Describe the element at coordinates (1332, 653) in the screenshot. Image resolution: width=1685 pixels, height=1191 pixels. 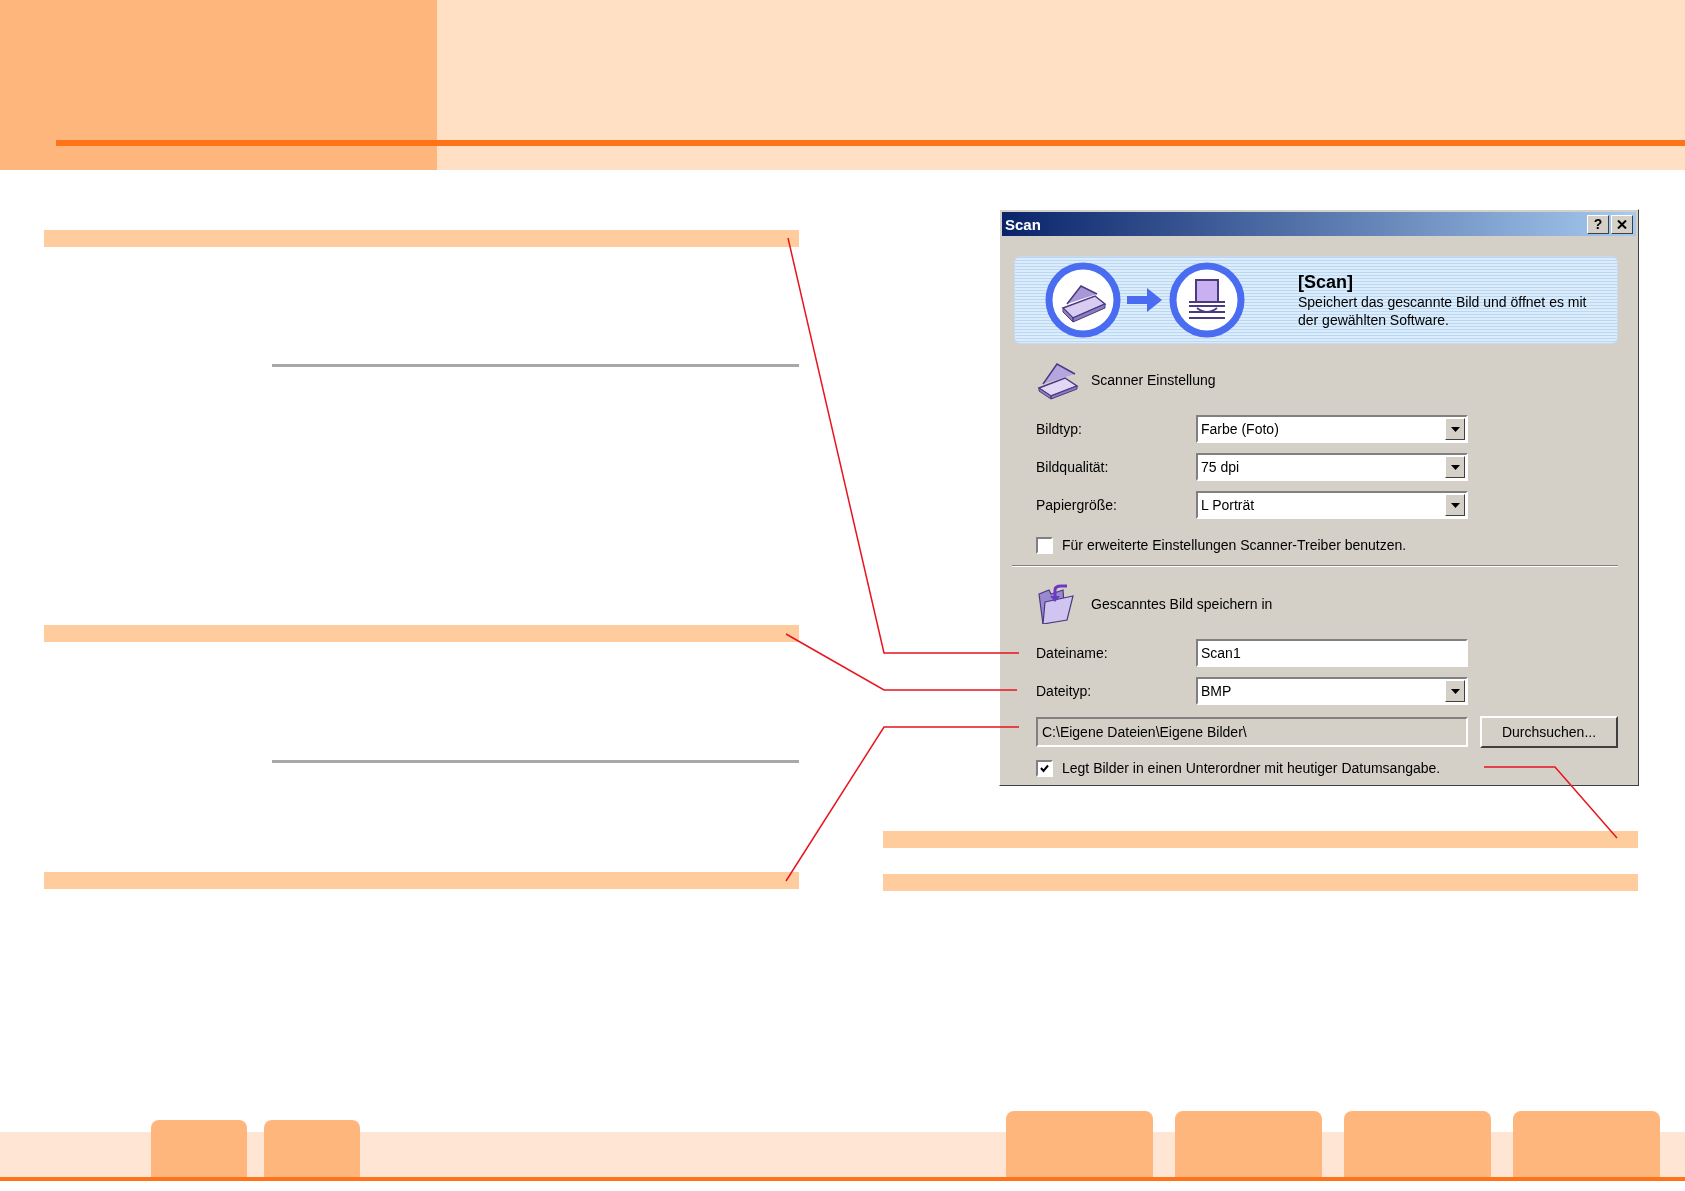
I see `input-field: Scan1` at that location.